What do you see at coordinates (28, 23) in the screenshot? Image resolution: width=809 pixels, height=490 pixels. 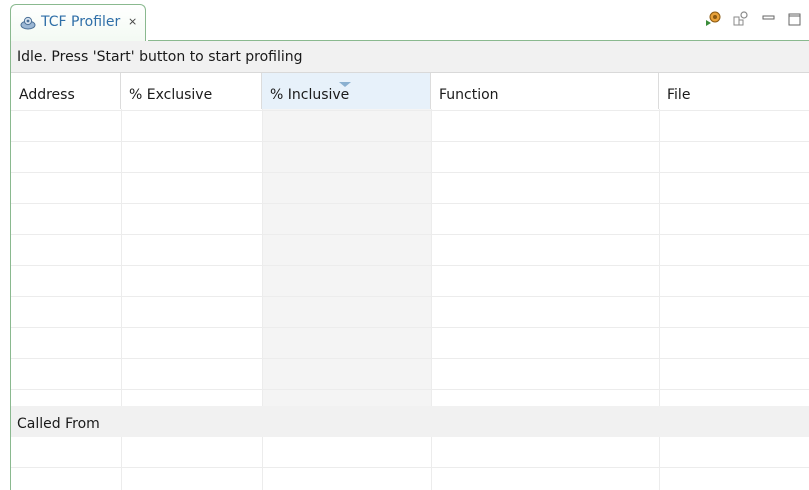 I see `profiler-icon` at bounding box center [28, 23].